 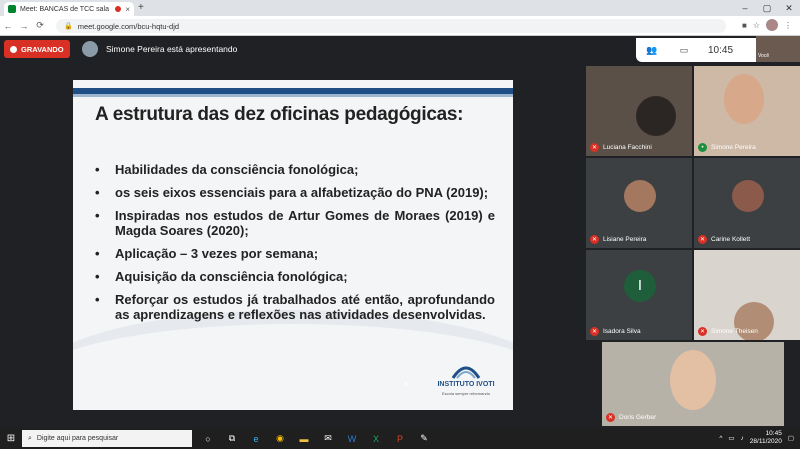 What do you see at coordinates (772, 25) in the screenshot?
I see `profile-avatar` at bounding box center [772, 25].